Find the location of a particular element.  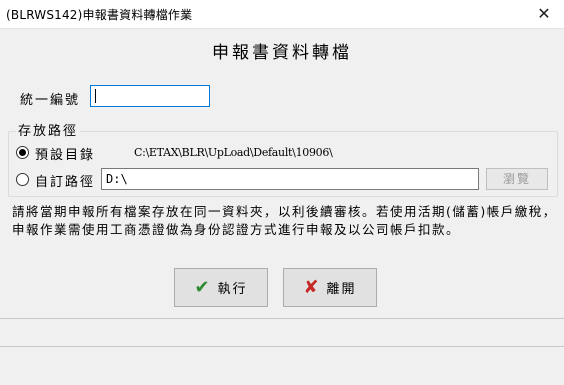

default-path-text: C:\ETAX\BLR\UpLoad\Default\10906\ is located at coordinates (233, 152).